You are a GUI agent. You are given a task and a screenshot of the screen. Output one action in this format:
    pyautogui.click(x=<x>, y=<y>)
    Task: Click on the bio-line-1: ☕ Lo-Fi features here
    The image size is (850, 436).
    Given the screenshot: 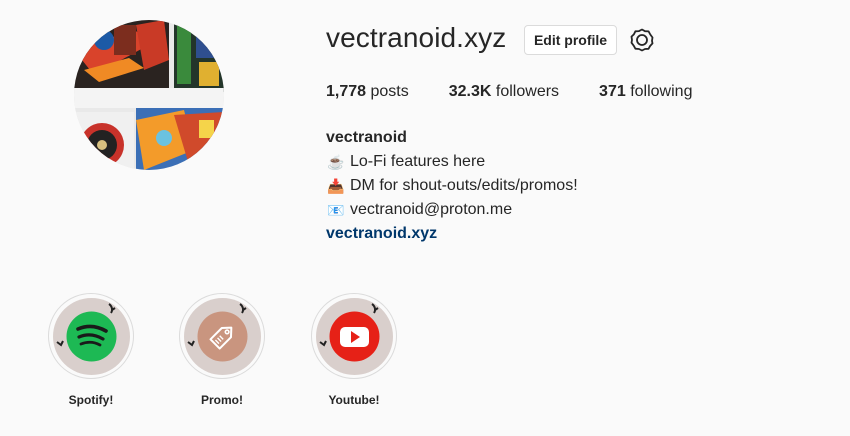 What is the action you would take?
    pyautogui.click(x=452, y=162)
    